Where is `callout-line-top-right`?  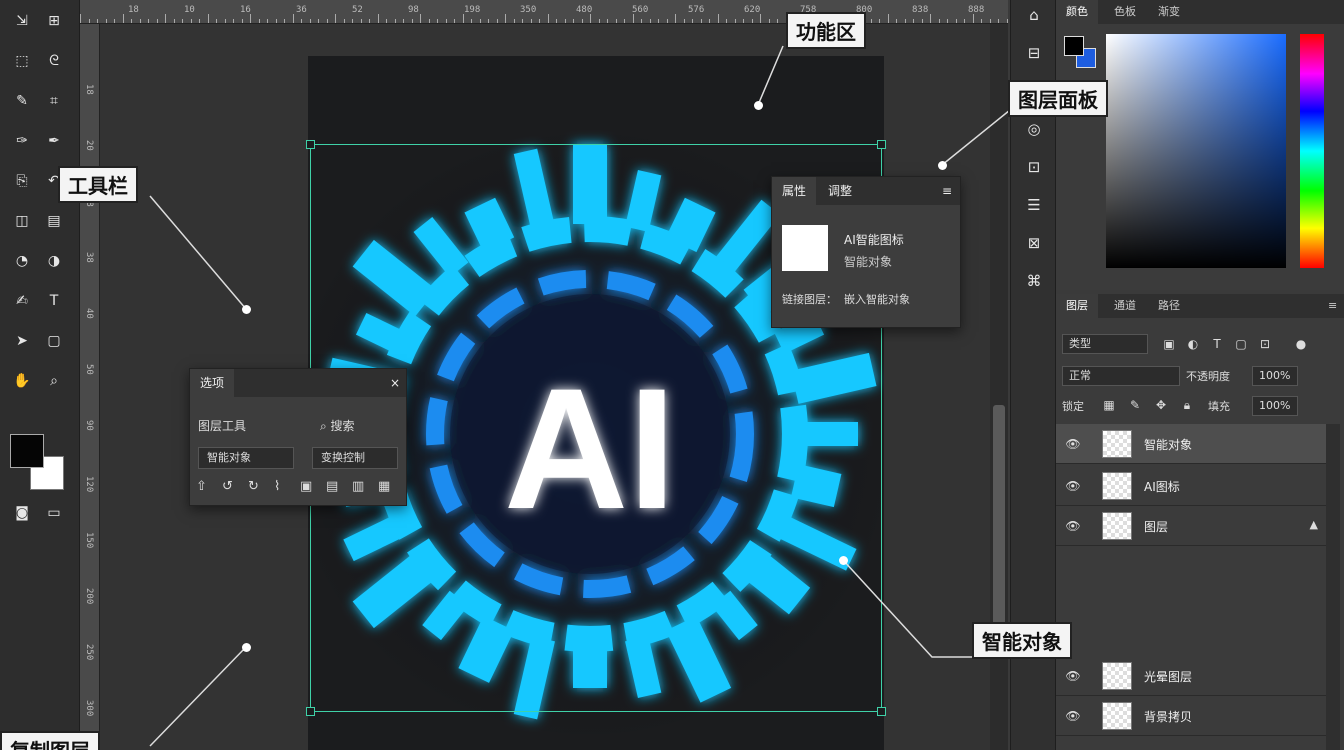 callout-line-top-right is located at coordinates (976, 137).